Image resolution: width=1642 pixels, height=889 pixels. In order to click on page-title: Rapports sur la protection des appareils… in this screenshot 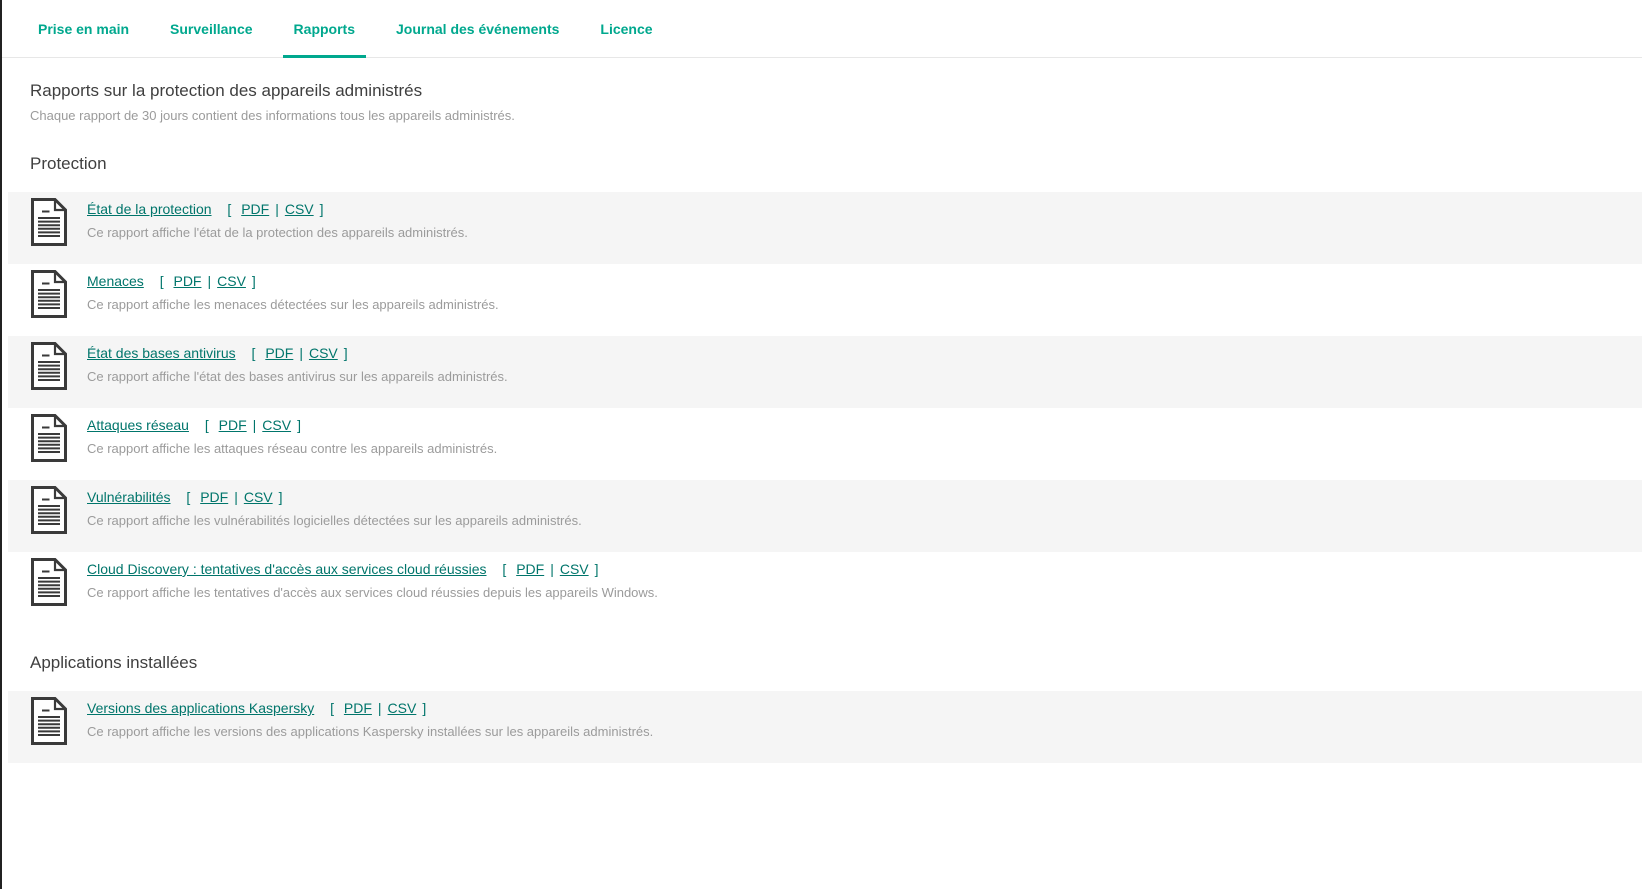, I will do `click(226, 90)`.